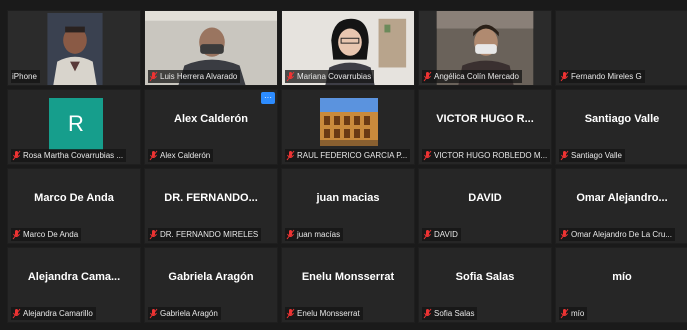  What do you see at coordinates (184, 313) in the screenshot?
I see `participant-name-label: Gabriela Aragón` at bounding box center [184, 313].